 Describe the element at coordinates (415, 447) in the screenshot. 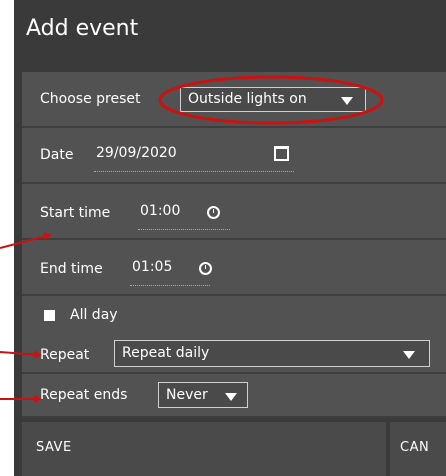

I see `cancel-button-label: CAN` at that location.